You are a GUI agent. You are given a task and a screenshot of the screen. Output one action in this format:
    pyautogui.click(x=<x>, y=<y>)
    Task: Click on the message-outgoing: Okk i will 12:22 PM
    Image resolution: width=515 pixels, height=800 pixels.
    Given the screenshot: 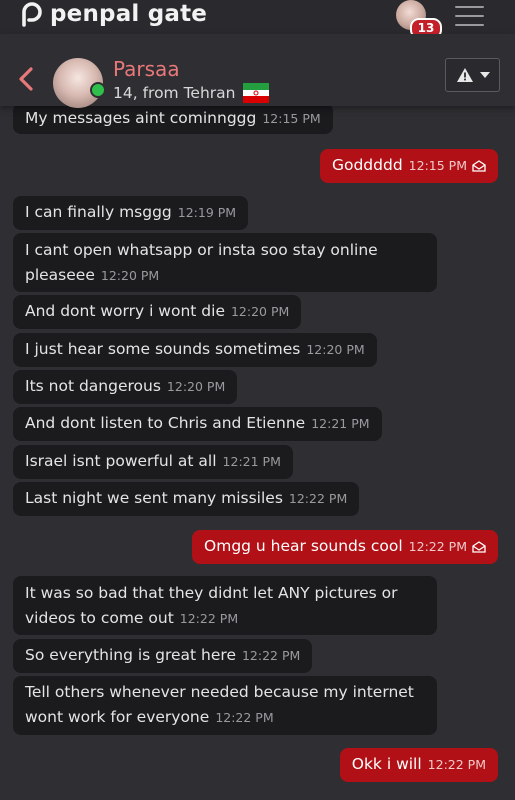 What is the action you would take?
    pyautogui.click(x=418, y=765)
    